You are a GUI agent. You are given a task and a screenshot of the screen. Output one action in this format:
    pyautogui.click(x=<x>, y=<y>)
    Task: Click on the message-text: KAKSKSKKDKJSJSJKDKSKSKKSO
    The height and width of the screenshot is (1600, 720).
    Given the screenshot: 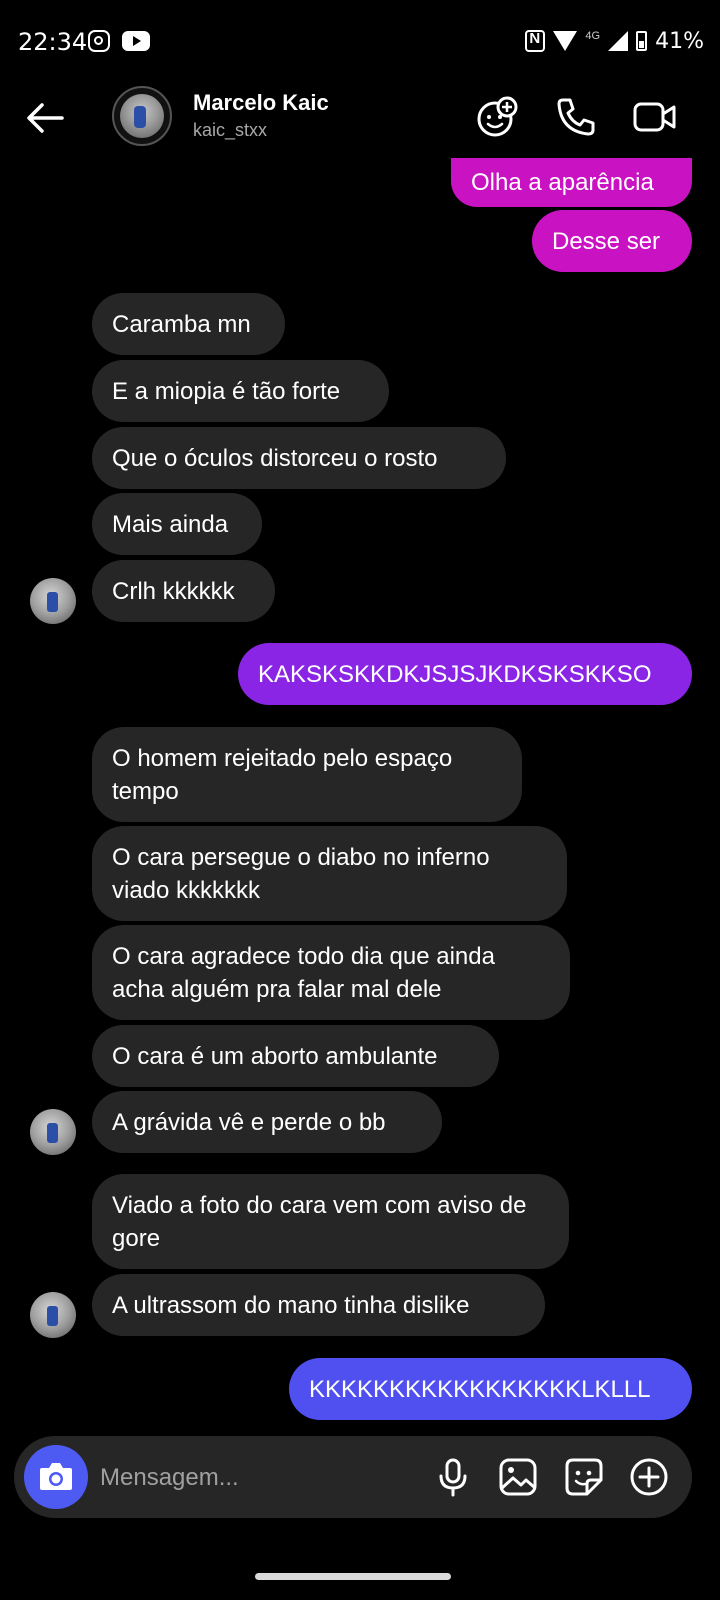 What is the action you would take?
    pyautogui.click(x=455, y=674)
    